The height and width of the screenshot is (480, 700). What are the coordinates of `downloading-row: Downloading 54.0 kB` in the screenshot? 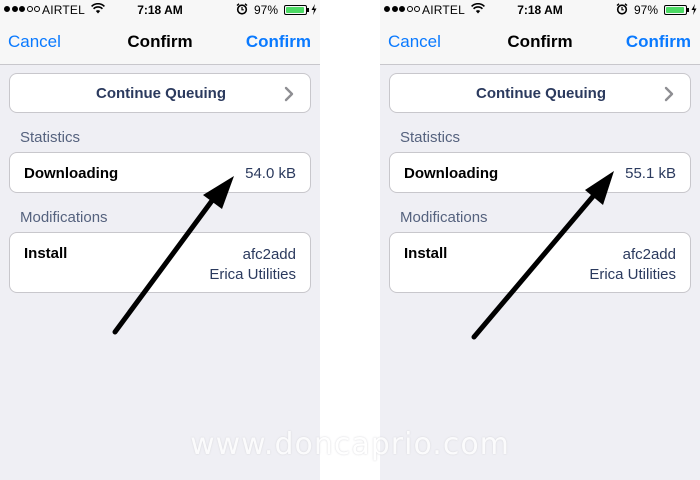 It's located at (160, 172).